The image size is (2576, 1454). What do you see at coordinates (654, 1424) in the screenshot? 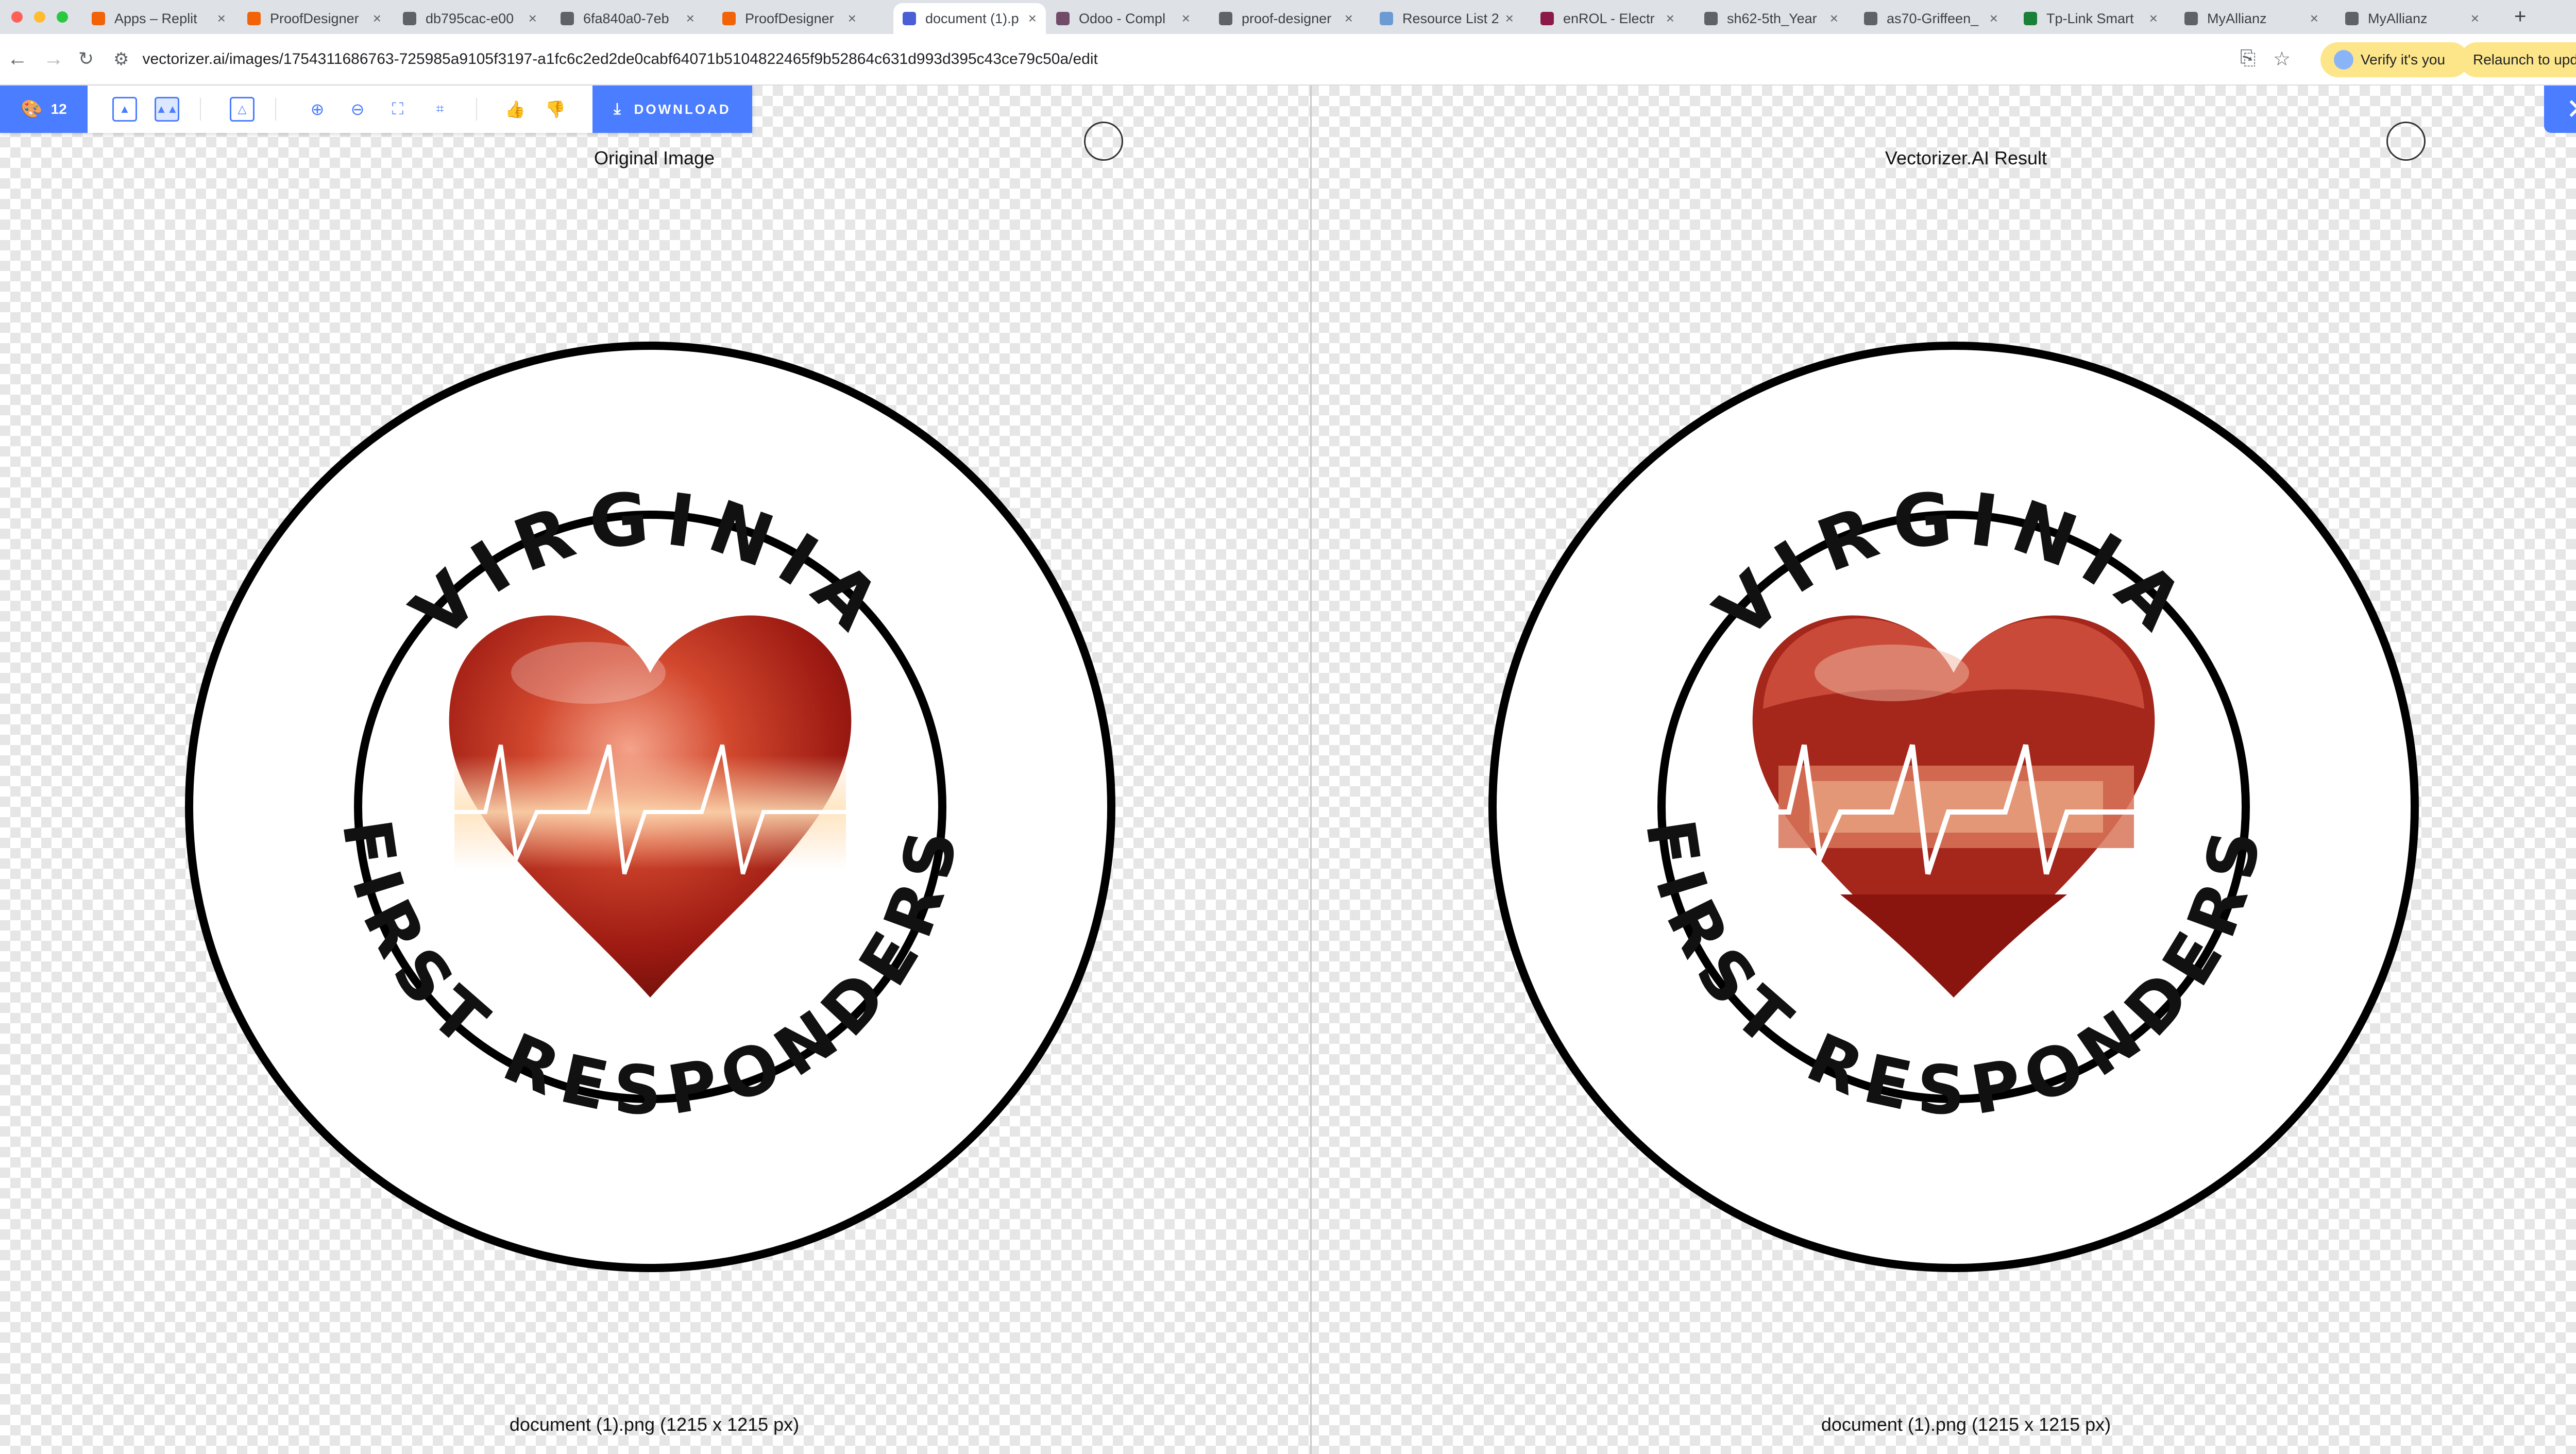
I see `left-panel-caption: document (1).png (1215 x 1215 px)` at bounding box center [654, 1424].